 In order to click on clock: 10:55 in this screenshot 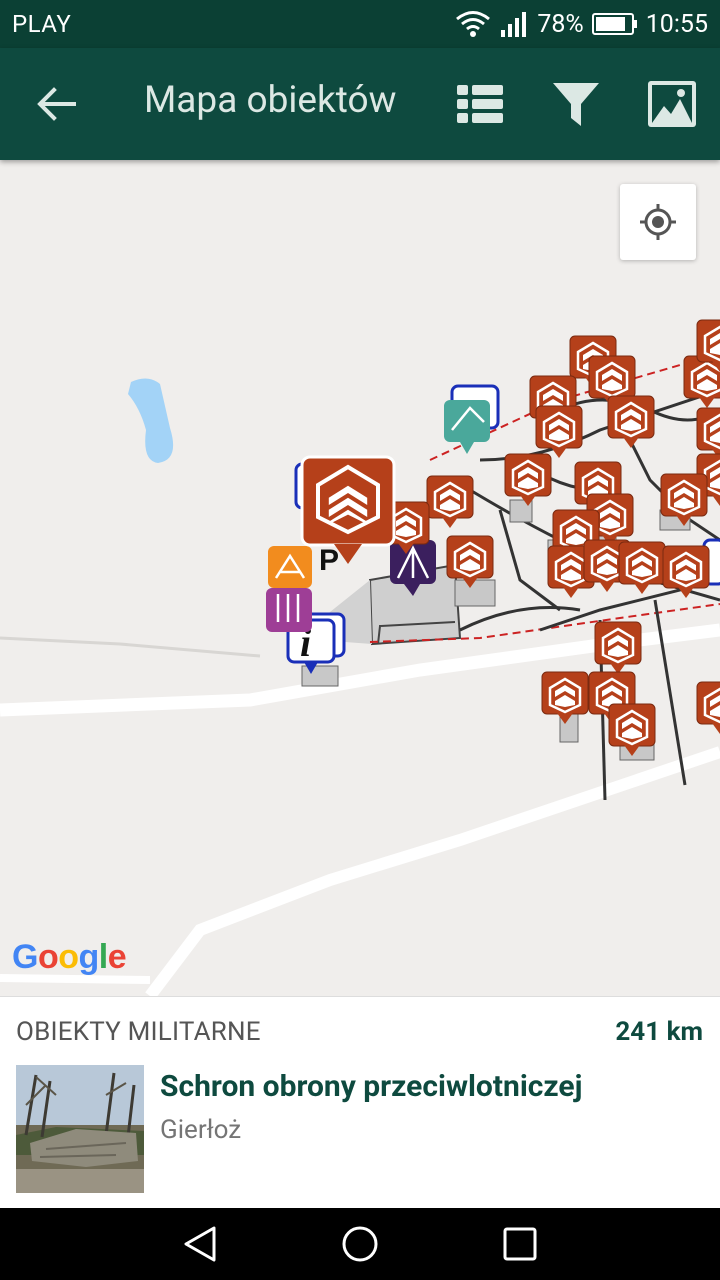, I will do `click(676, 24)`.